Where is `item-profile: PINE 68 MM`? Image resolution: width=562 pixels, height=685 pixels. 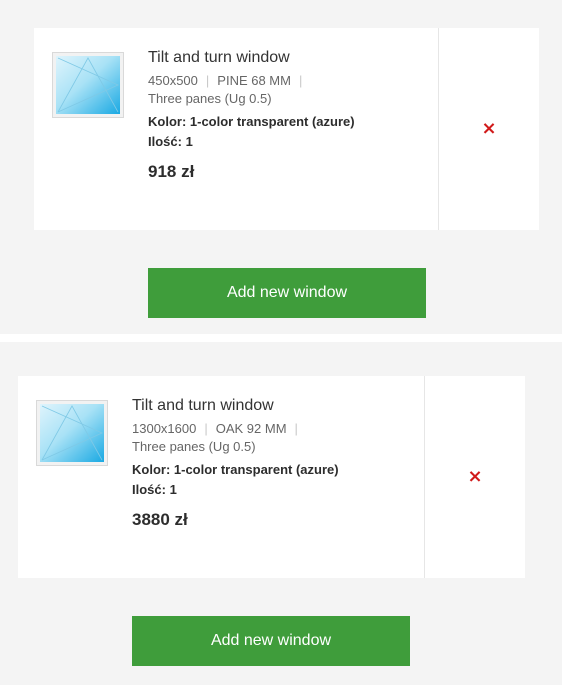 item-profile: PINE 68 MM is located at coordinates (254, 80).